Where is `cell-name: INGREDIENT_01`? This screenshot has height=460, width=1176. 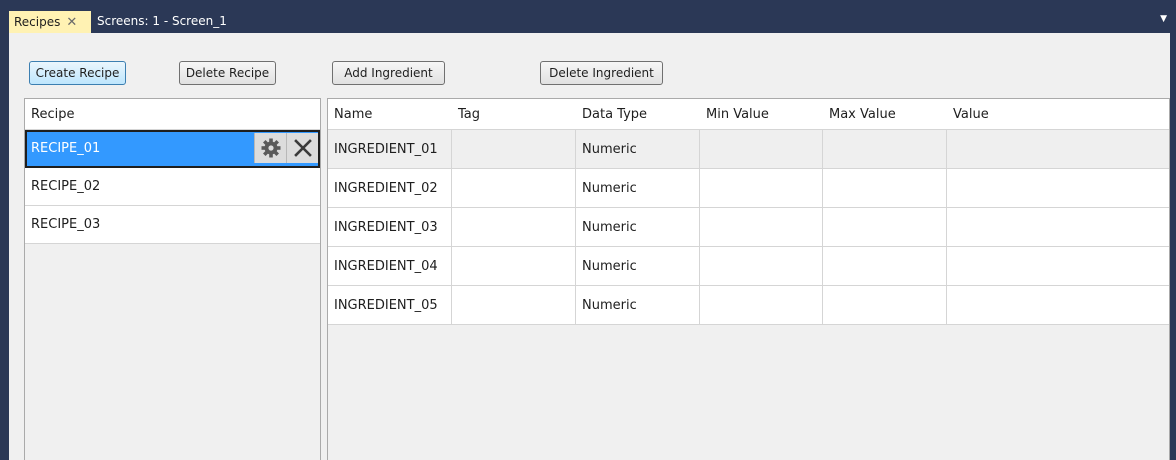
cell-name: INGREDIENT_01 is located at coordinates (390, 149).